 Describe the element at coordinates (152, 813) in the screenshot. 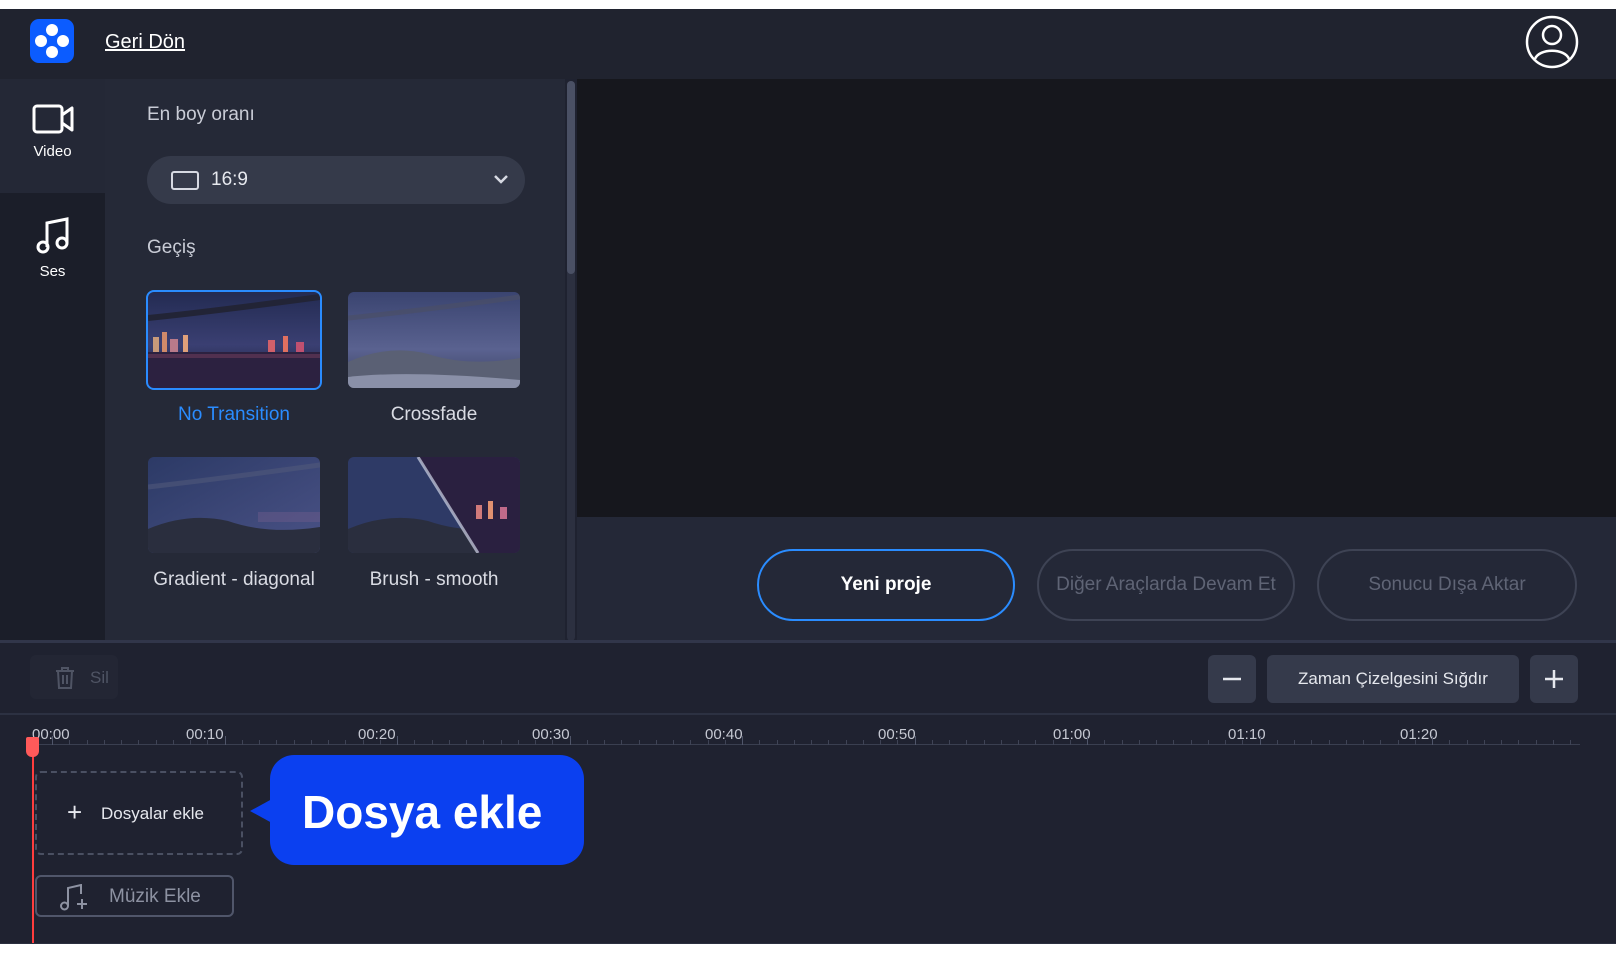

I see `add-files-label: Dosyalar ekle` at that location.